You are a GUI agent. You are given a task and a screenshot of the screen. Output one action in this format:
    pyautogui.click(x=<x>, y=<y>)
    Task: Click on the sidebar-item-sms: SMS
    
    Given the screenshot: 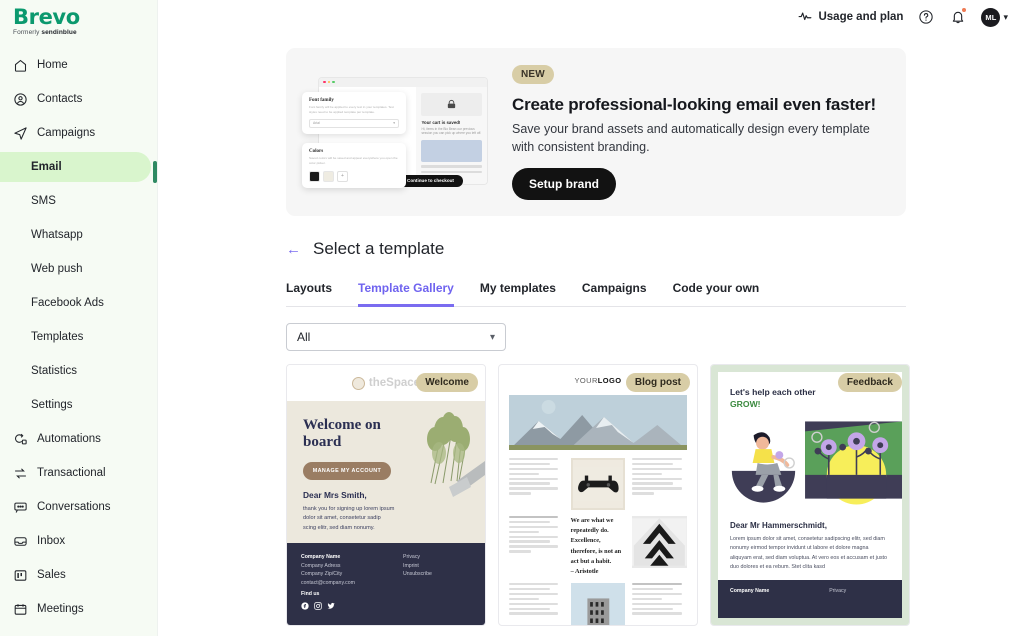 What is the action you would take?
    pyautogui.click(x=75, y=201)
    